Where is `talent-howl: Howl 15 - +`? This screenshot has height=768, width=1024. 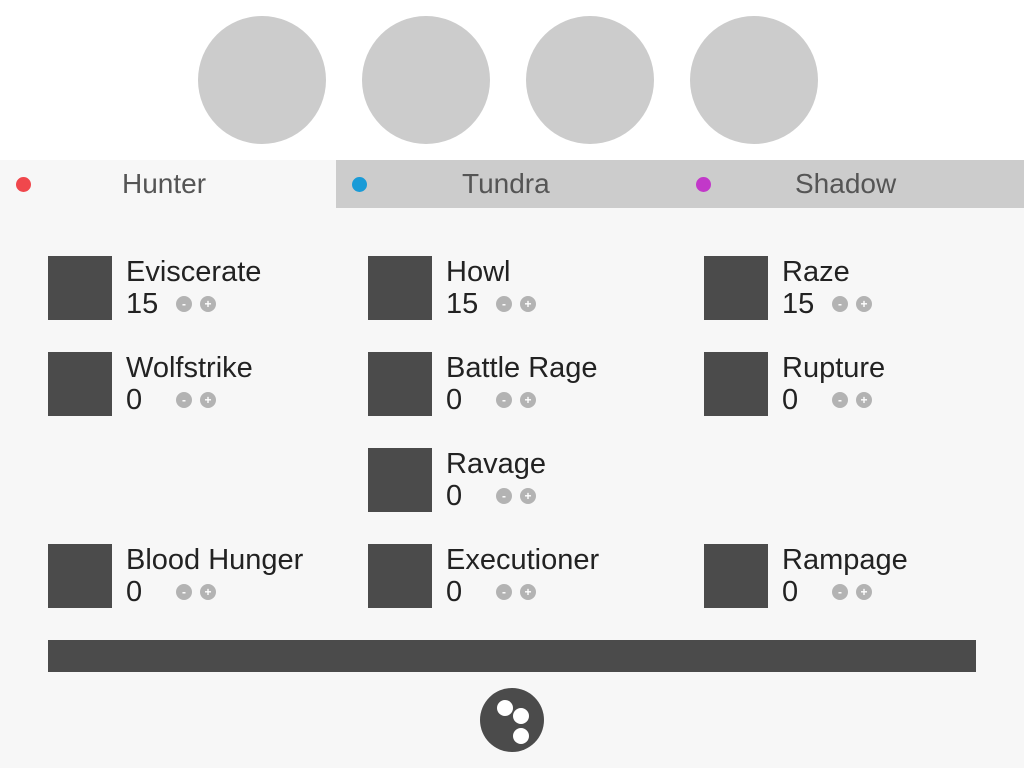
talent-howl: Howl 15 - + is located at coordinates (518, 288).